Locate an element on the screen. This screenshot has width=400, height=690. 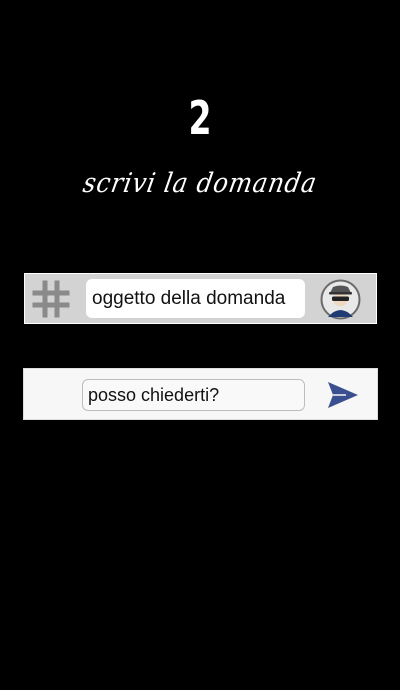
hash-icon is located at coordinates (51, 299).